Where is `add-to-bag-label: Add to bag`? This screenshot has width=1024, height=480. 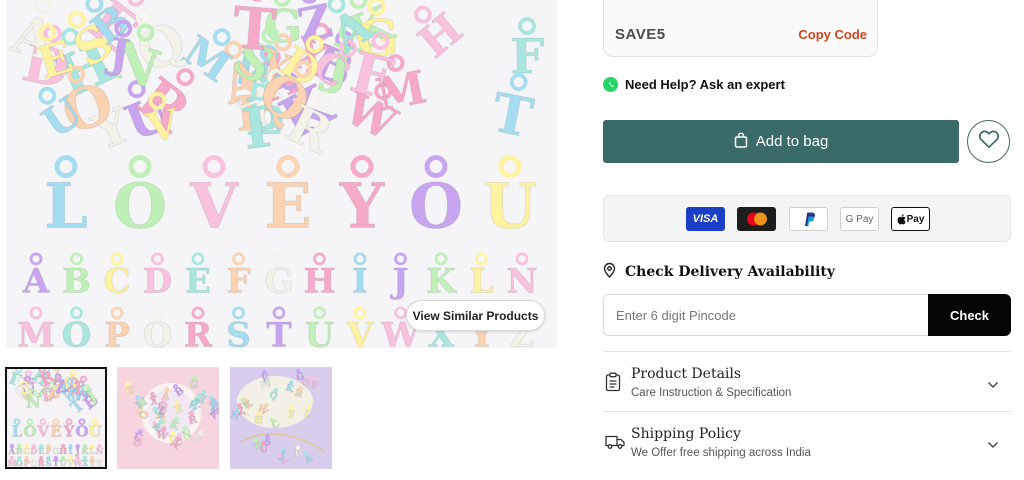
add-to-bag-label: Add to bag is located at coordinates (792, 141).